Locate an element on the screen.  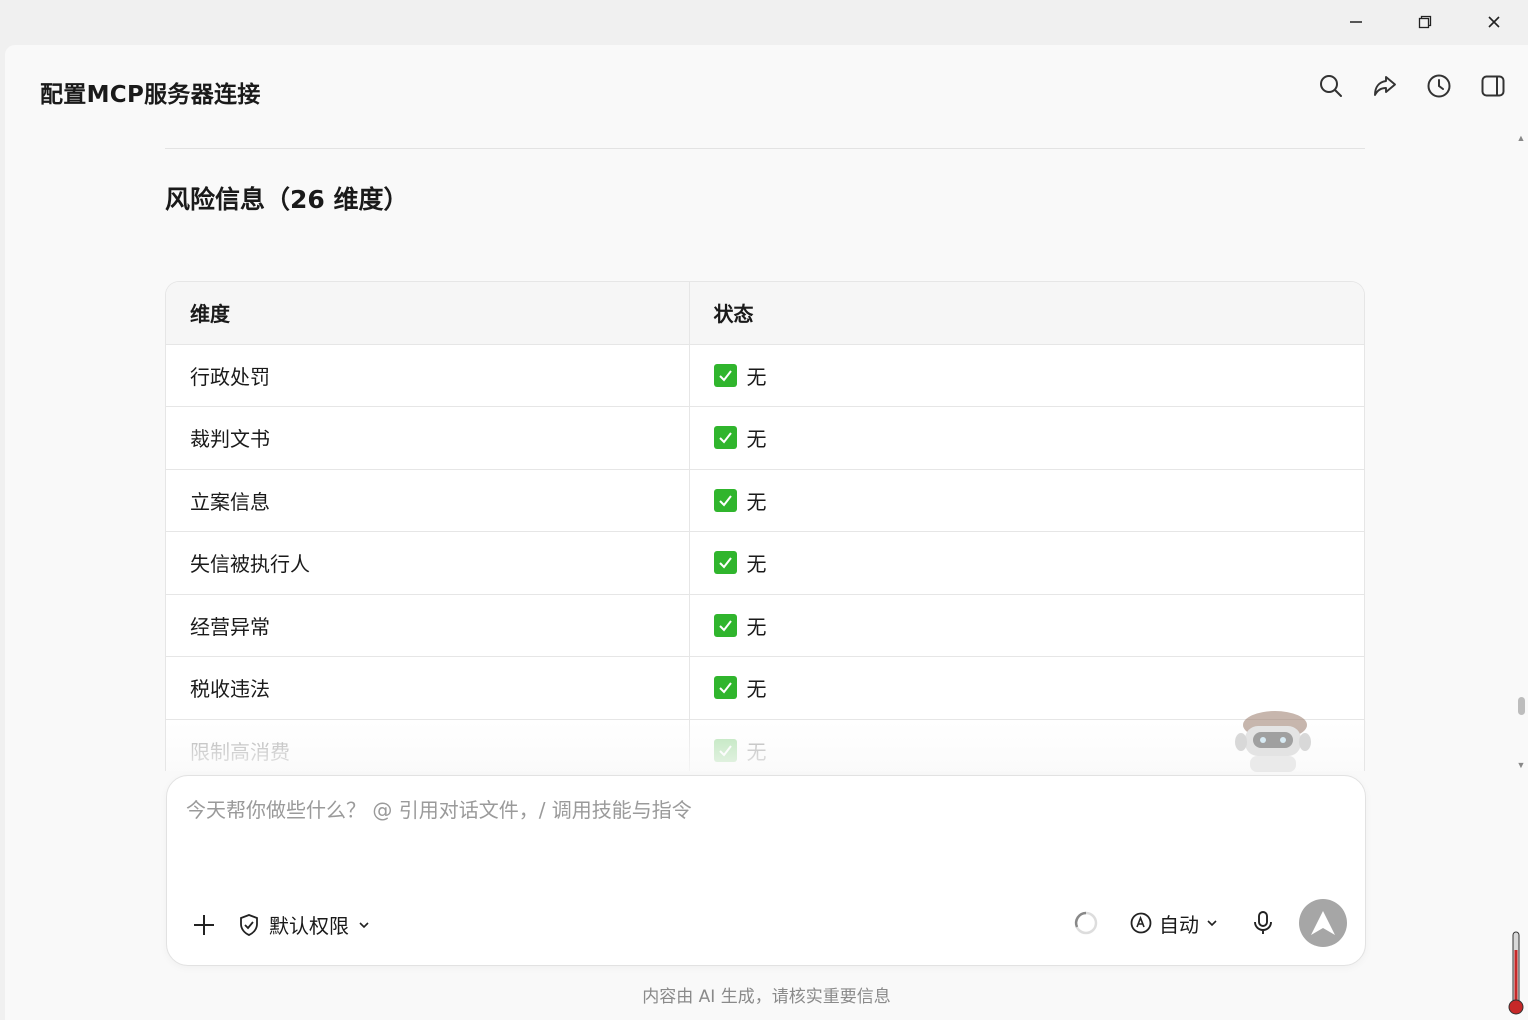
restore-icon is located at coordinates (1424, 22).